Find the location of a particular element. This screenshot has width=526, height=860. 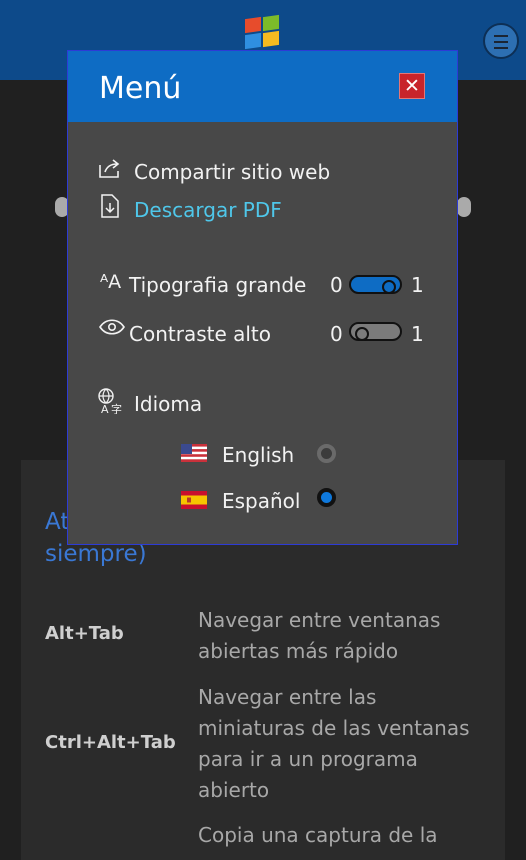

menu-header: Menú ✕ is located at coordinates (262, 86).